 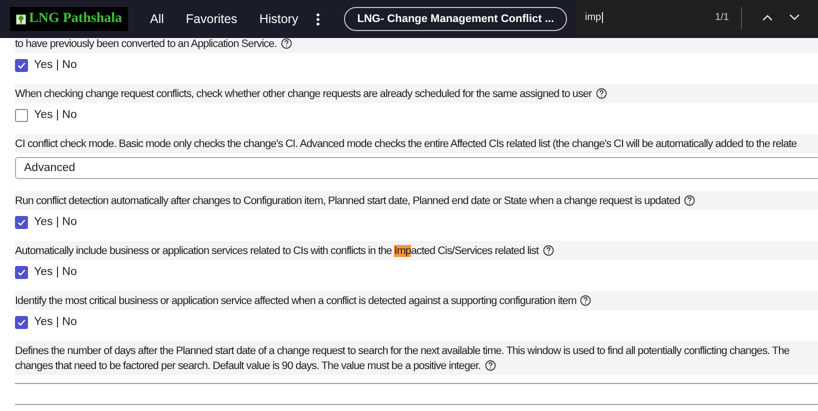 I want to click on property-label: Identify the most critical business or application service affected when a conflict is detected against a supporting configuration item, so click(x=295, y=300).